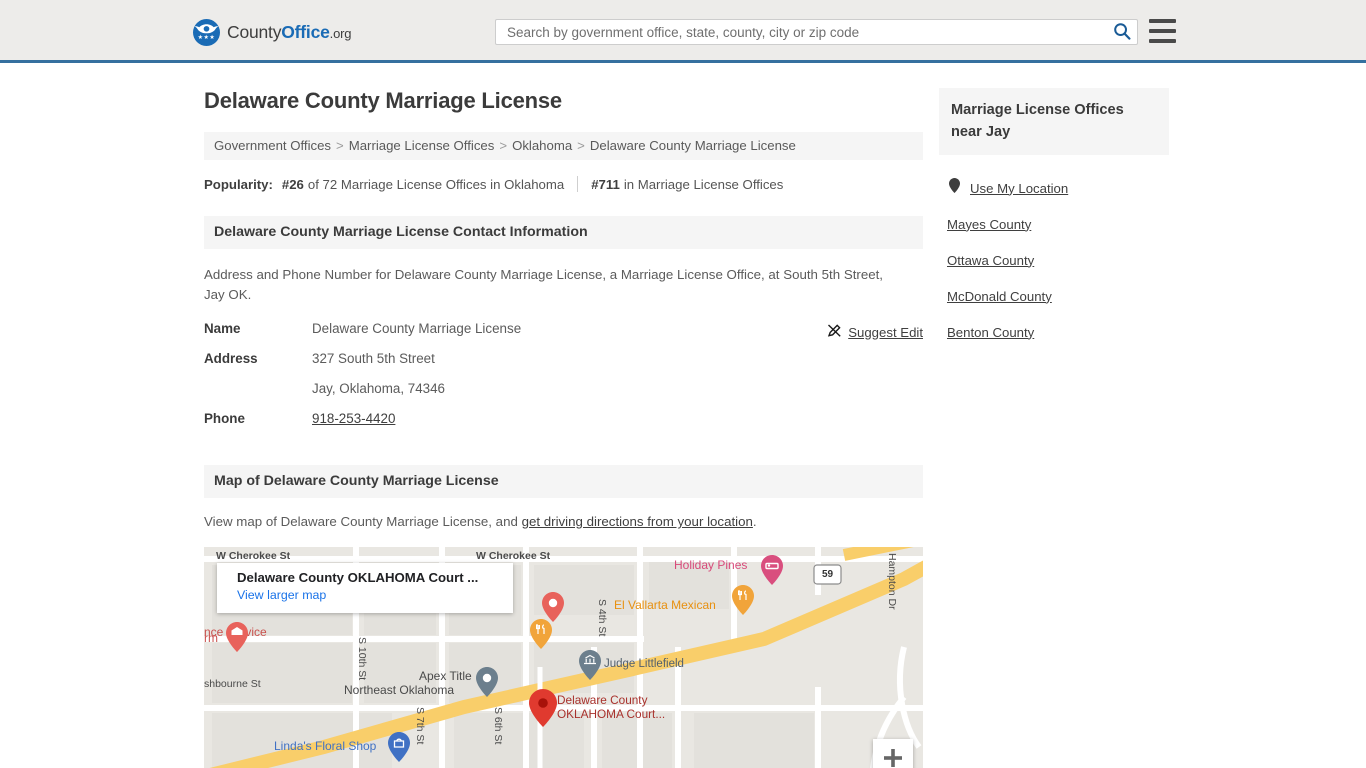  What do you see at coordinates (590, 665) in the screenshot?
I see `map-pin-judge-littlefield` at bounding box center [590, 665].